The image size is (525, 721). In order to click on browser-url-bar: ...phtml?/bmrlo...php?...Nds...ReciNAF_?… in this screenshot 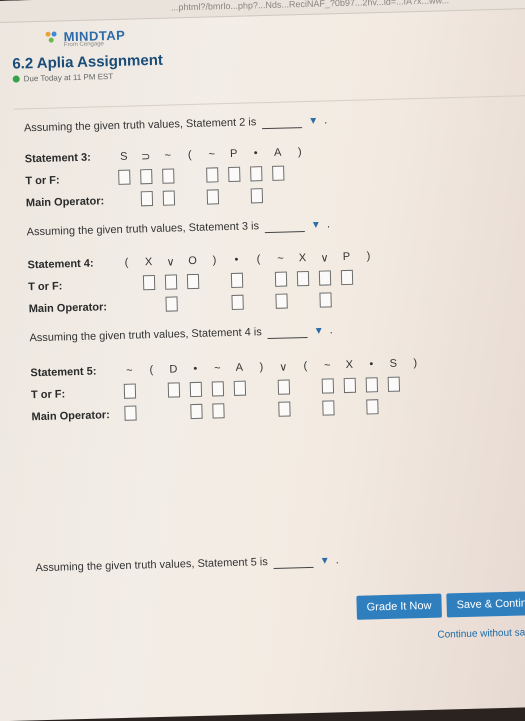, I will do `click(262, 12)`.